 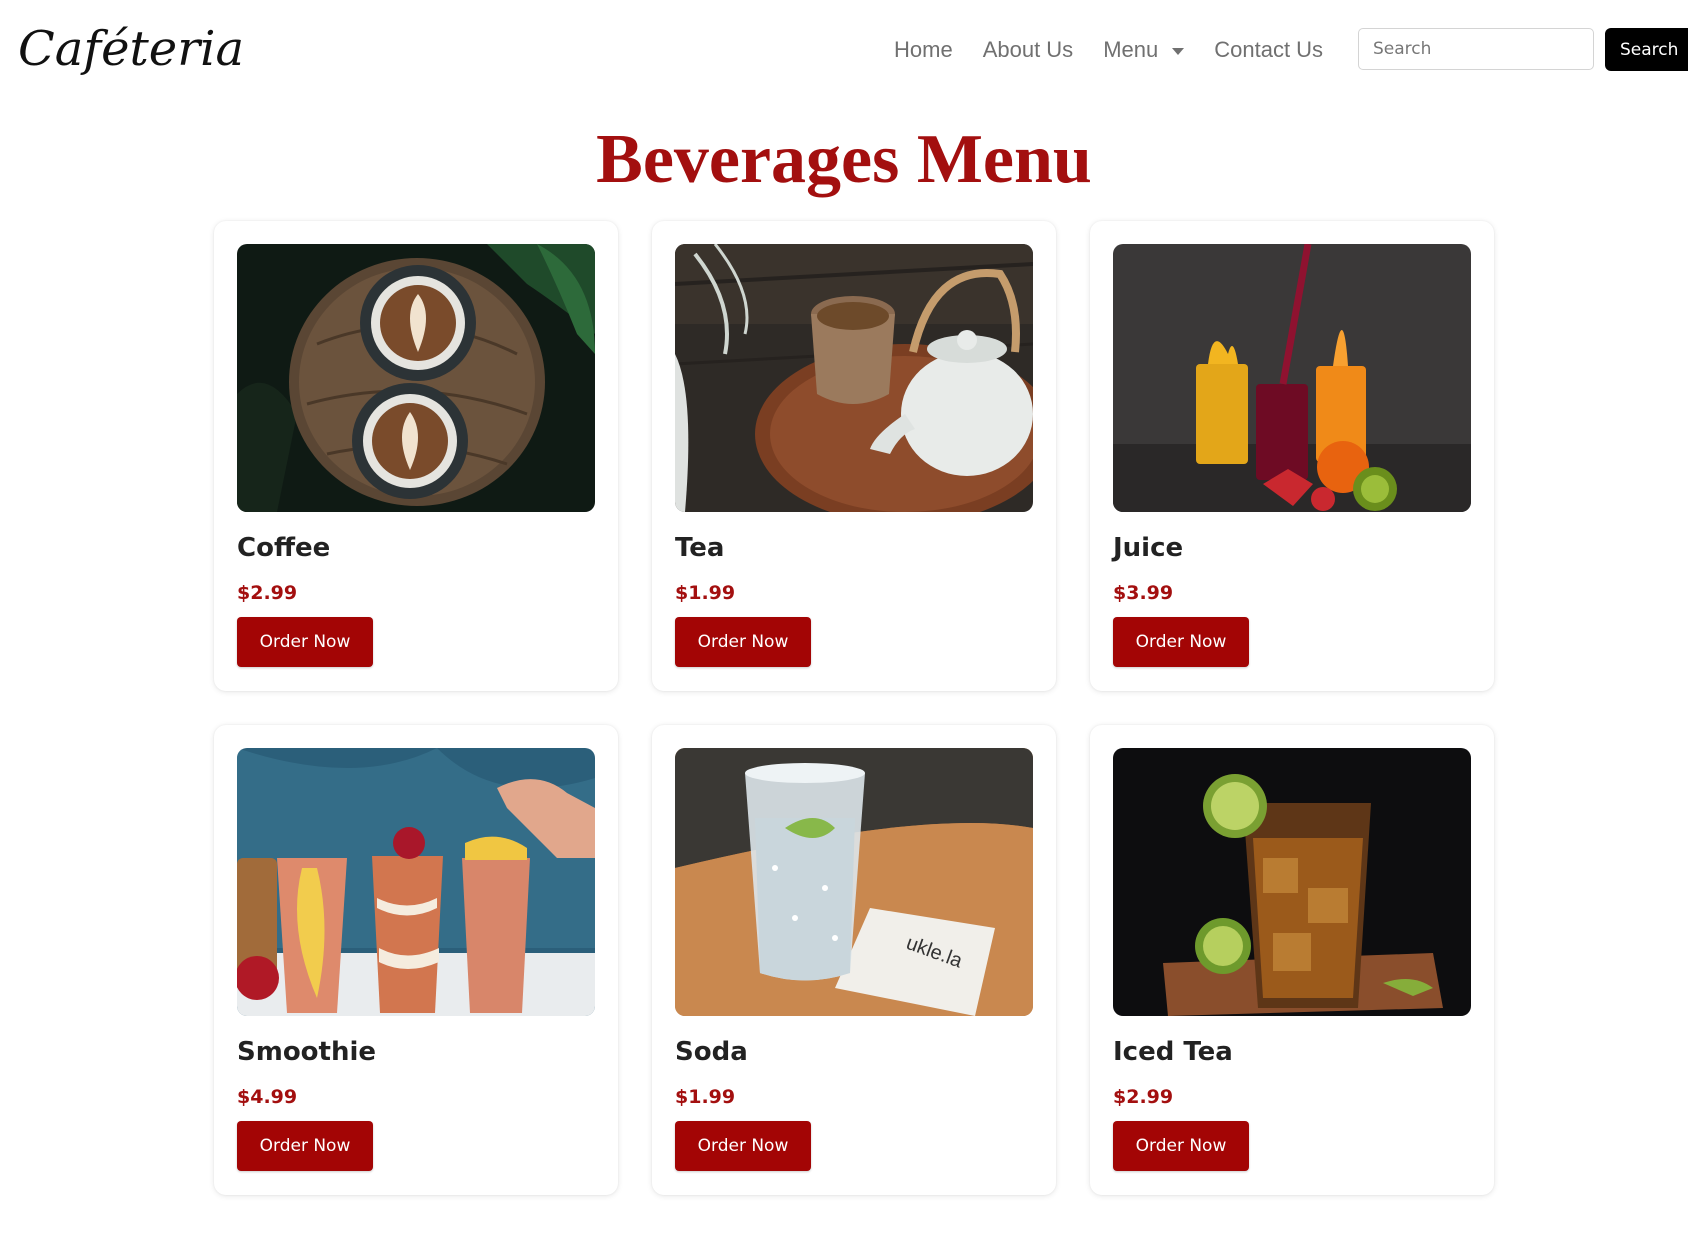 I want to click on smoothie-image, so click(x=416, y=882).